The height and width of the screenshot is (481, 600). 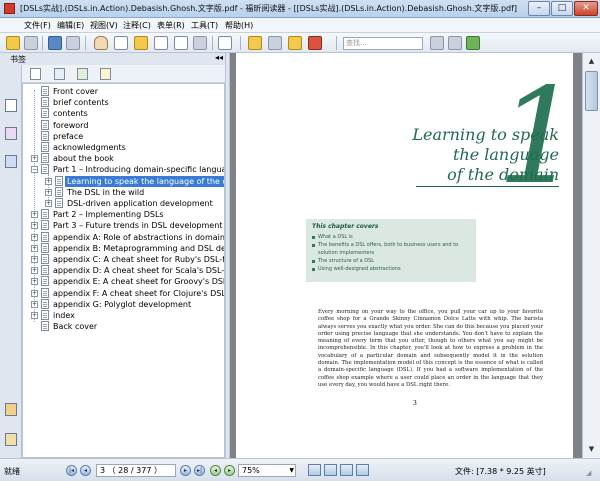 I want to click on menu-form: 表单(R), so click(x=171, y=25).